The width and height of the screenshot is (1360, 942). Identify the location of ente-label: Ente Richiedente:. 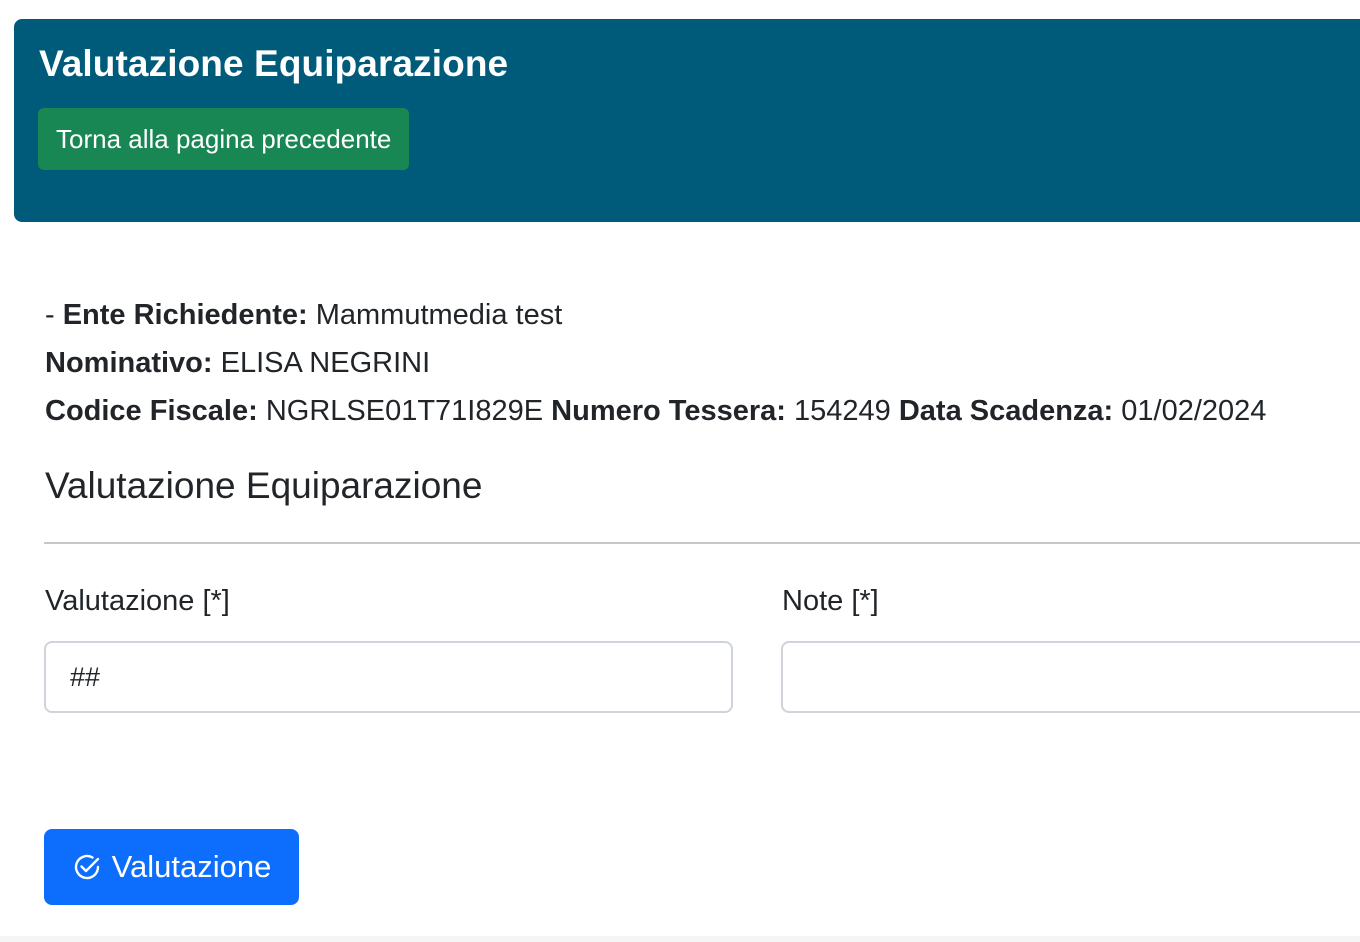
(185, 315).